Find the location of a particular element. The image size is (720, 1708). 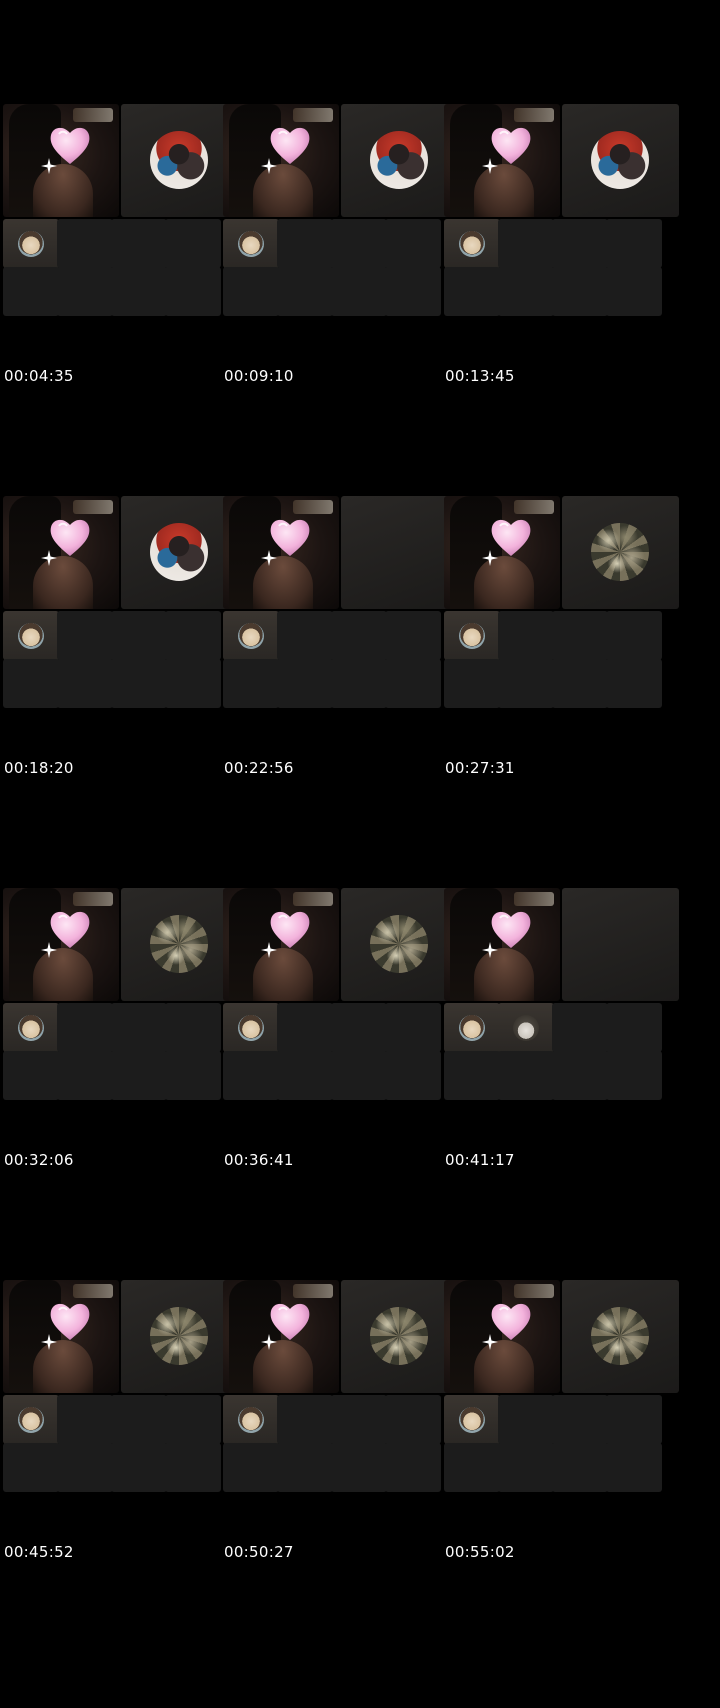

thumbnail-cell: 00:50:27 is located at coordinates (340, 1389).